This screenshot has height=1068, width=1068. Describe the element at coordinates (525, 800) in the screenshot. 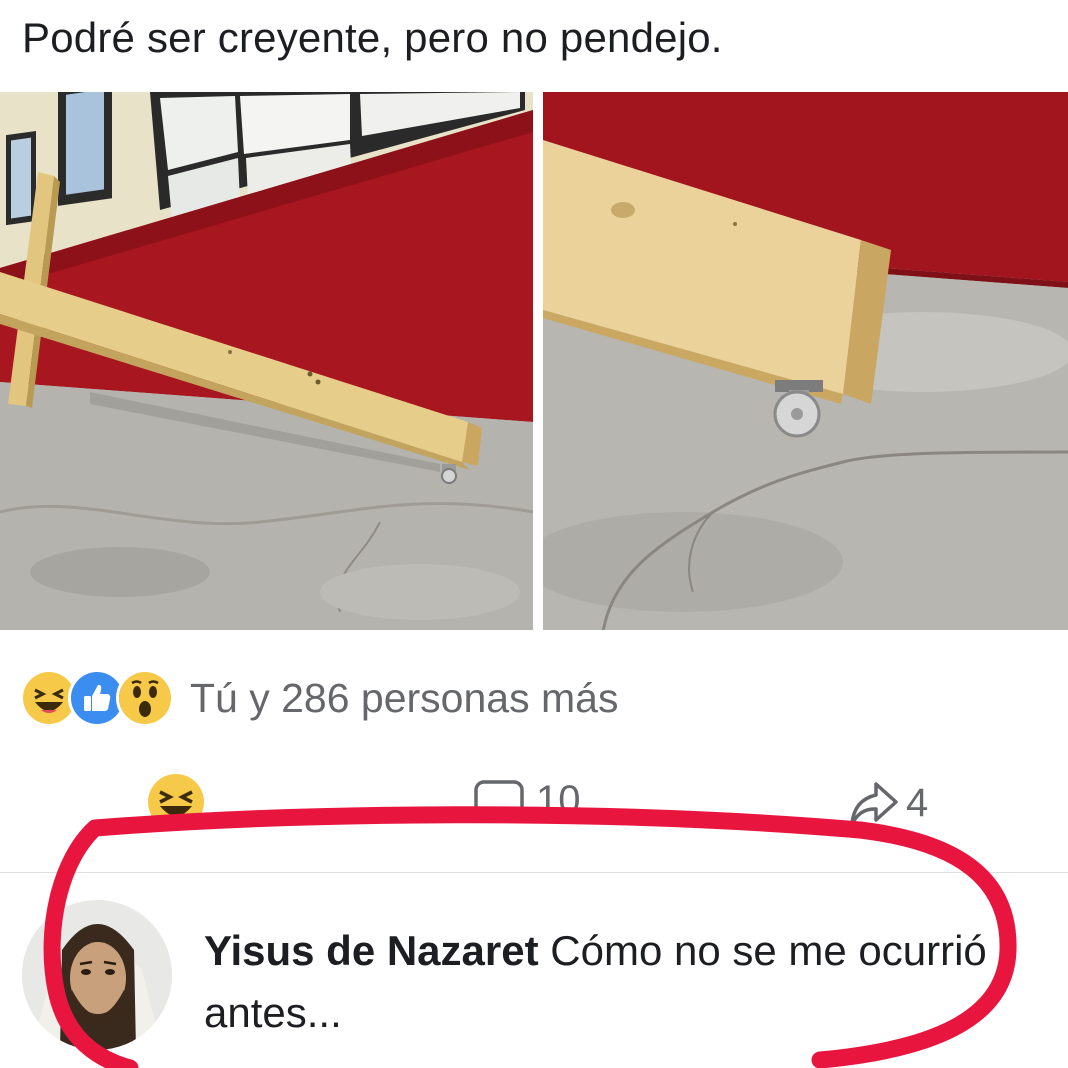

I see `comment-button: 10` at that location.